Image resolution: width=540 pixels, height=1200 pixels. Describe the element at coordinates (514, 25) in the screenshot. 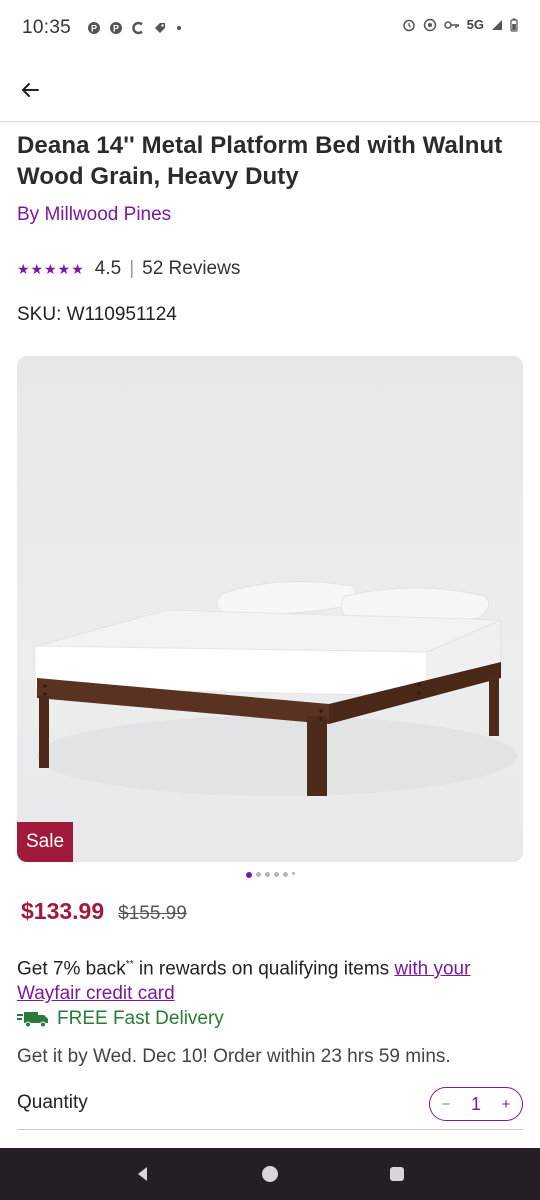

I see `battery-icon` at that location.